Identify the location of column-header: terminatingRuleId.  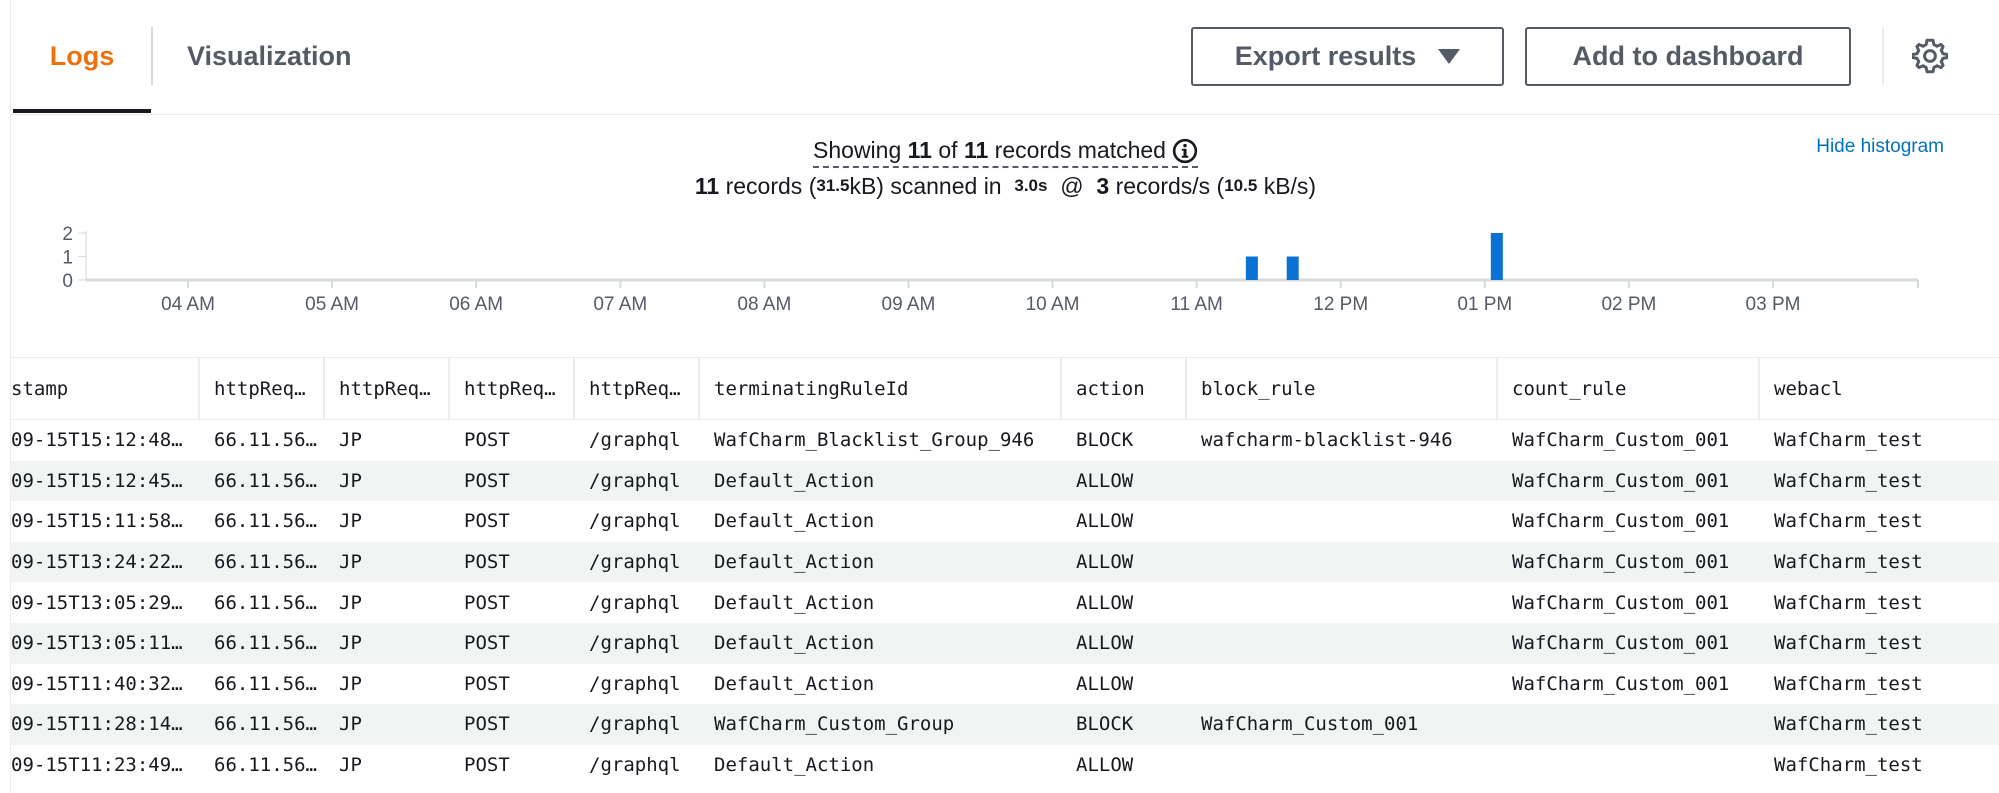
(879, 389).